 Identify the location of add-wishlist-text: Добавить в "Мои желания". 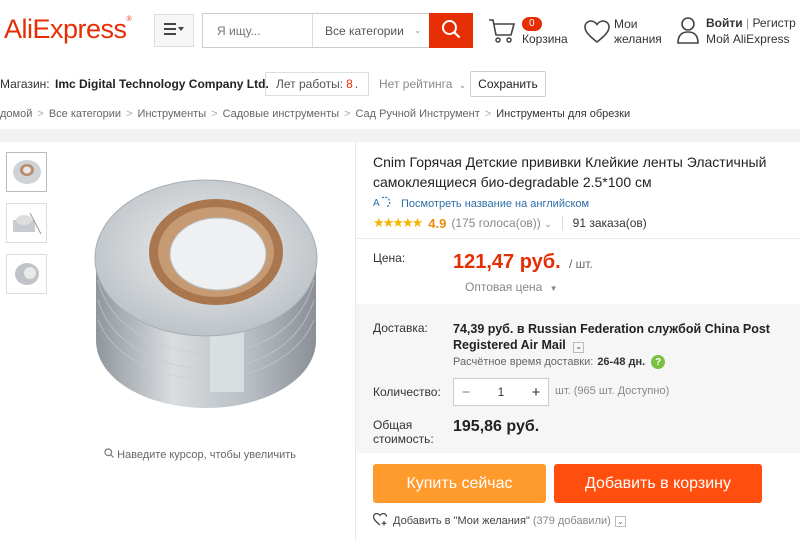
(461, 521).